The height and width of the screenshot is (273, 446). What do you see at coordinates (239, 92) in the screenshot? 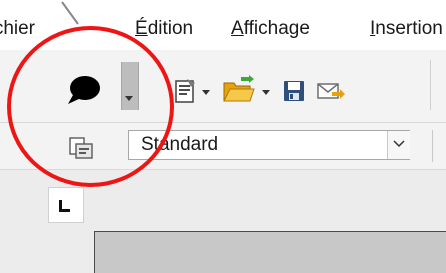
I see `open-folder-icon` at bounding box center [239, 92].